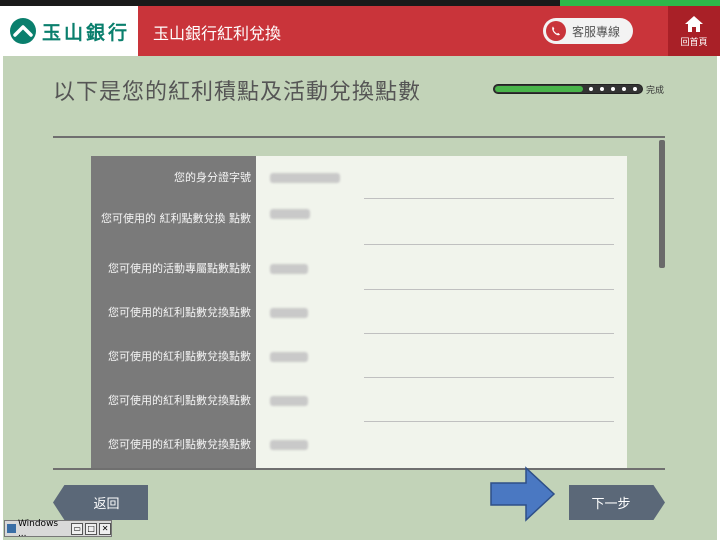 The width and height of the screenshot is (720, 540). What do you see at coordinates (611, 504) in the screenshot?
I see `next-button-label: 下一步` at bounding box center [611, 504].